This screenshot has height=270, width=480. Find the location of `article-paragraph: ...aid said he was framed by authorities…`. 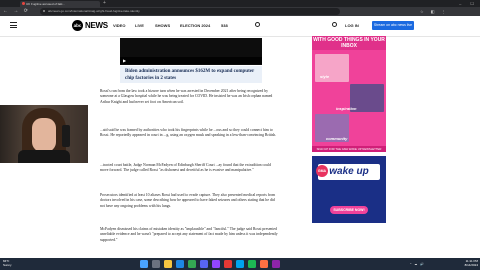

article-paragraph: ...aid said he was framed by authorities… is located at coordinates (188, 133).